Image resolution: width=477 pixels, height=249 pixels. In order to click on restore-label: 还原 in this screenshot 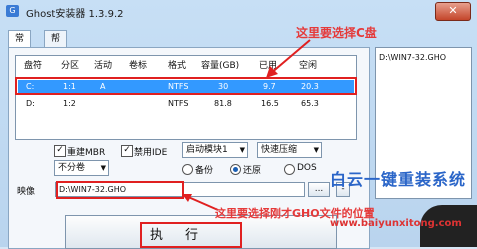, I will do `click(252, 171)`.